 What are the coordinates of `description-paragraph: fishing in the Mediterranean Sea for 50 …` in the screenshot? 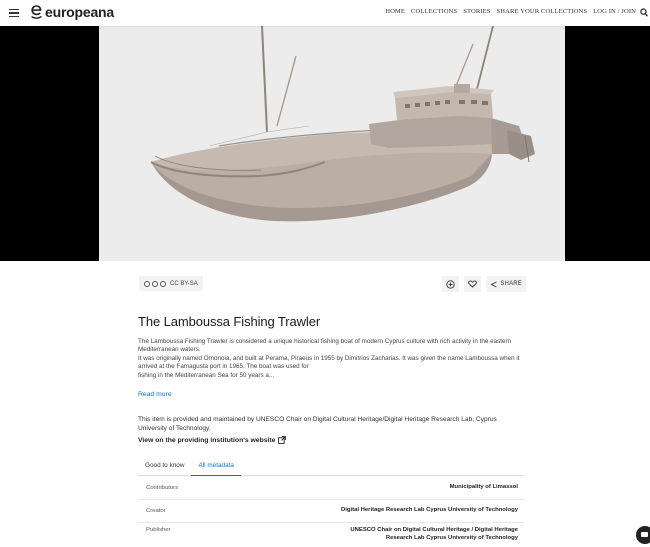 It's located at (206, 375).